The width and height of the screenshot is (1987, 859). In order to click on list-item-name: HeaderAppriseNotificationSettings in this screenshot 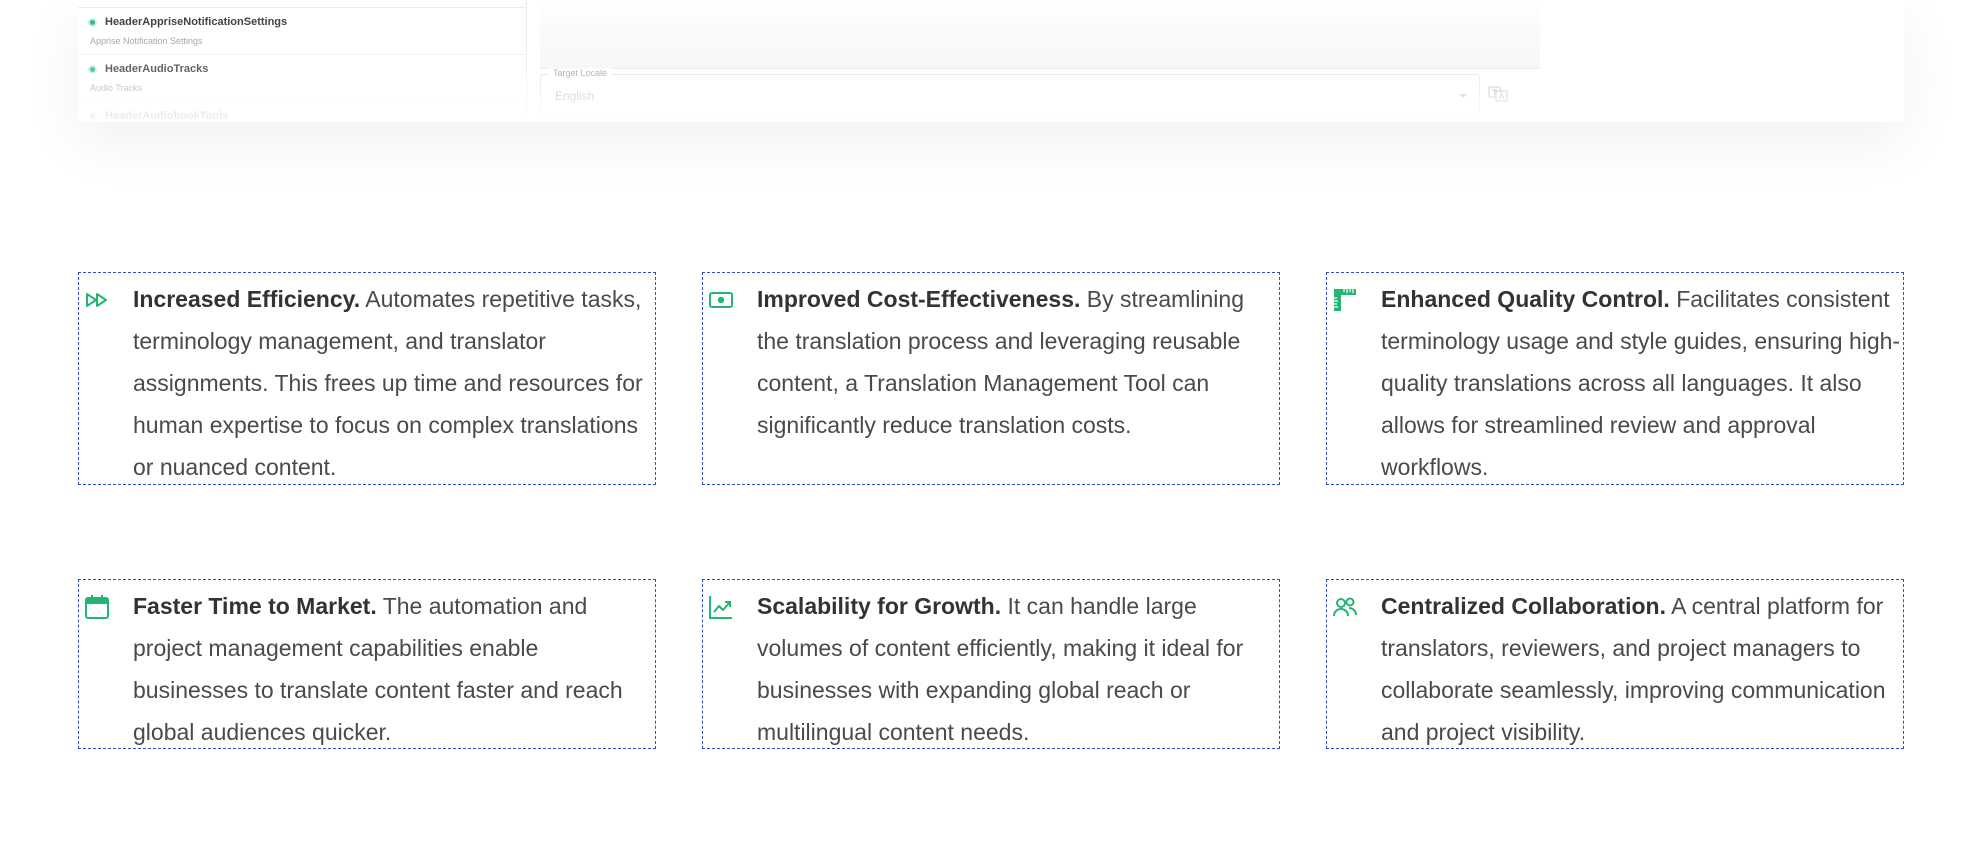, I will do `click(196, 22)`.